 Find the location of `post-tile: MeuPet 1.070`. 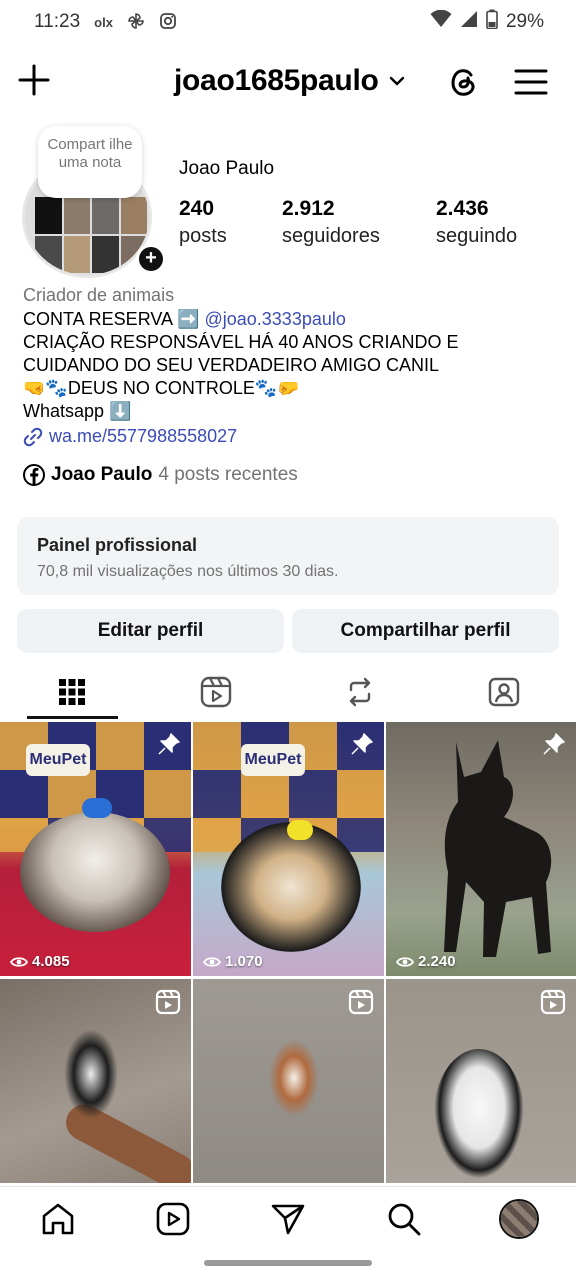

post-tile: MeuPet 1.070 is located at coordinates (288, 849).